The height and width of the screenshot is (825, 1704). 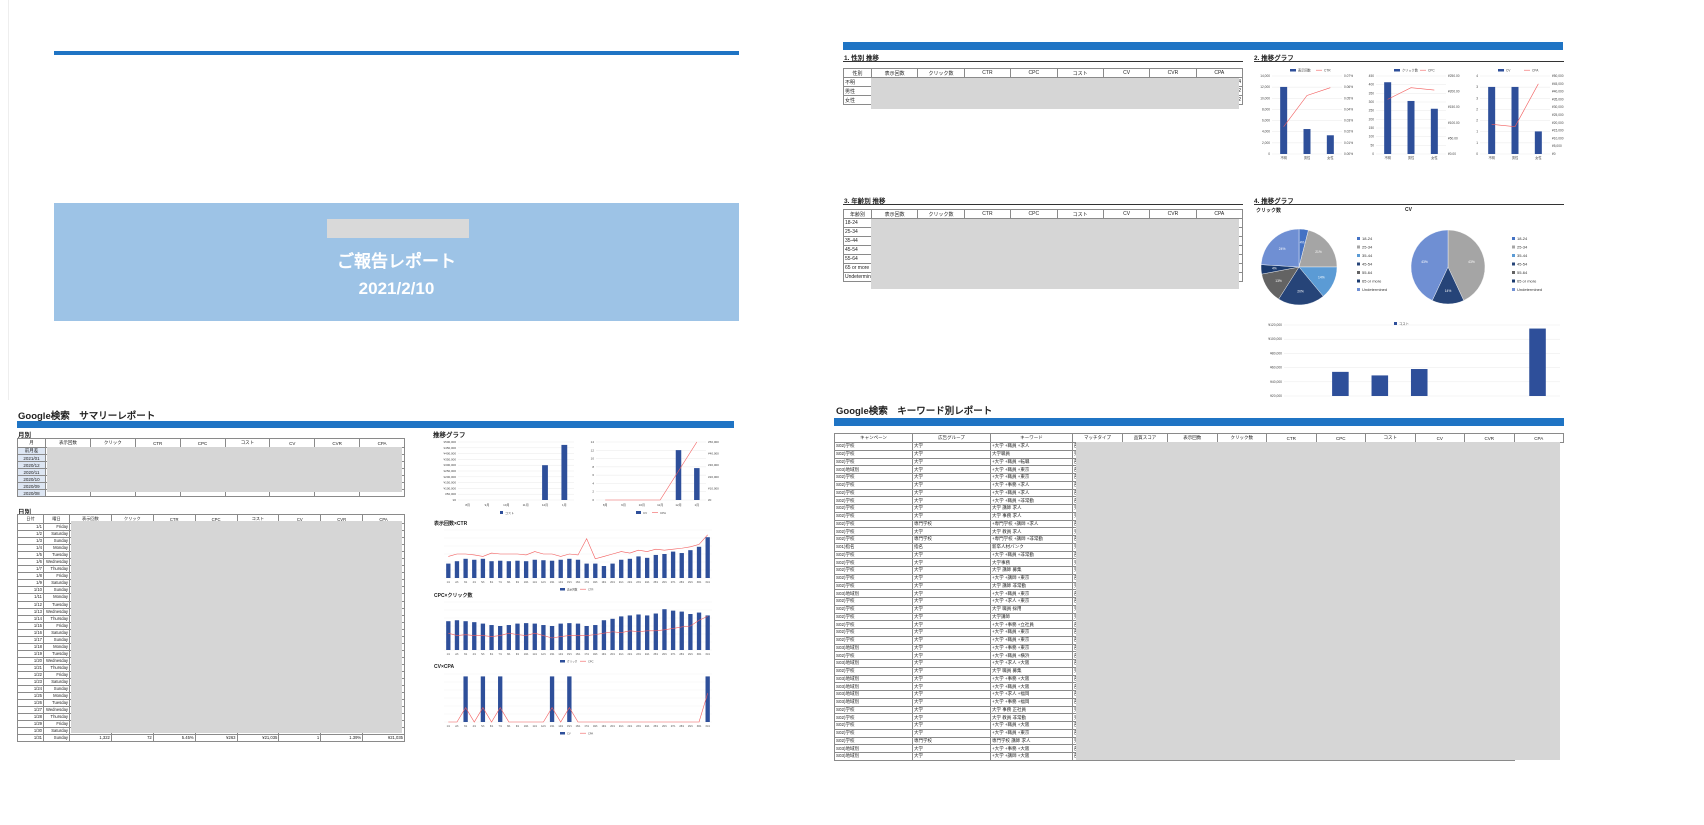 I want to click on tick-label: ¥300,000, so click(x=449, y=465).